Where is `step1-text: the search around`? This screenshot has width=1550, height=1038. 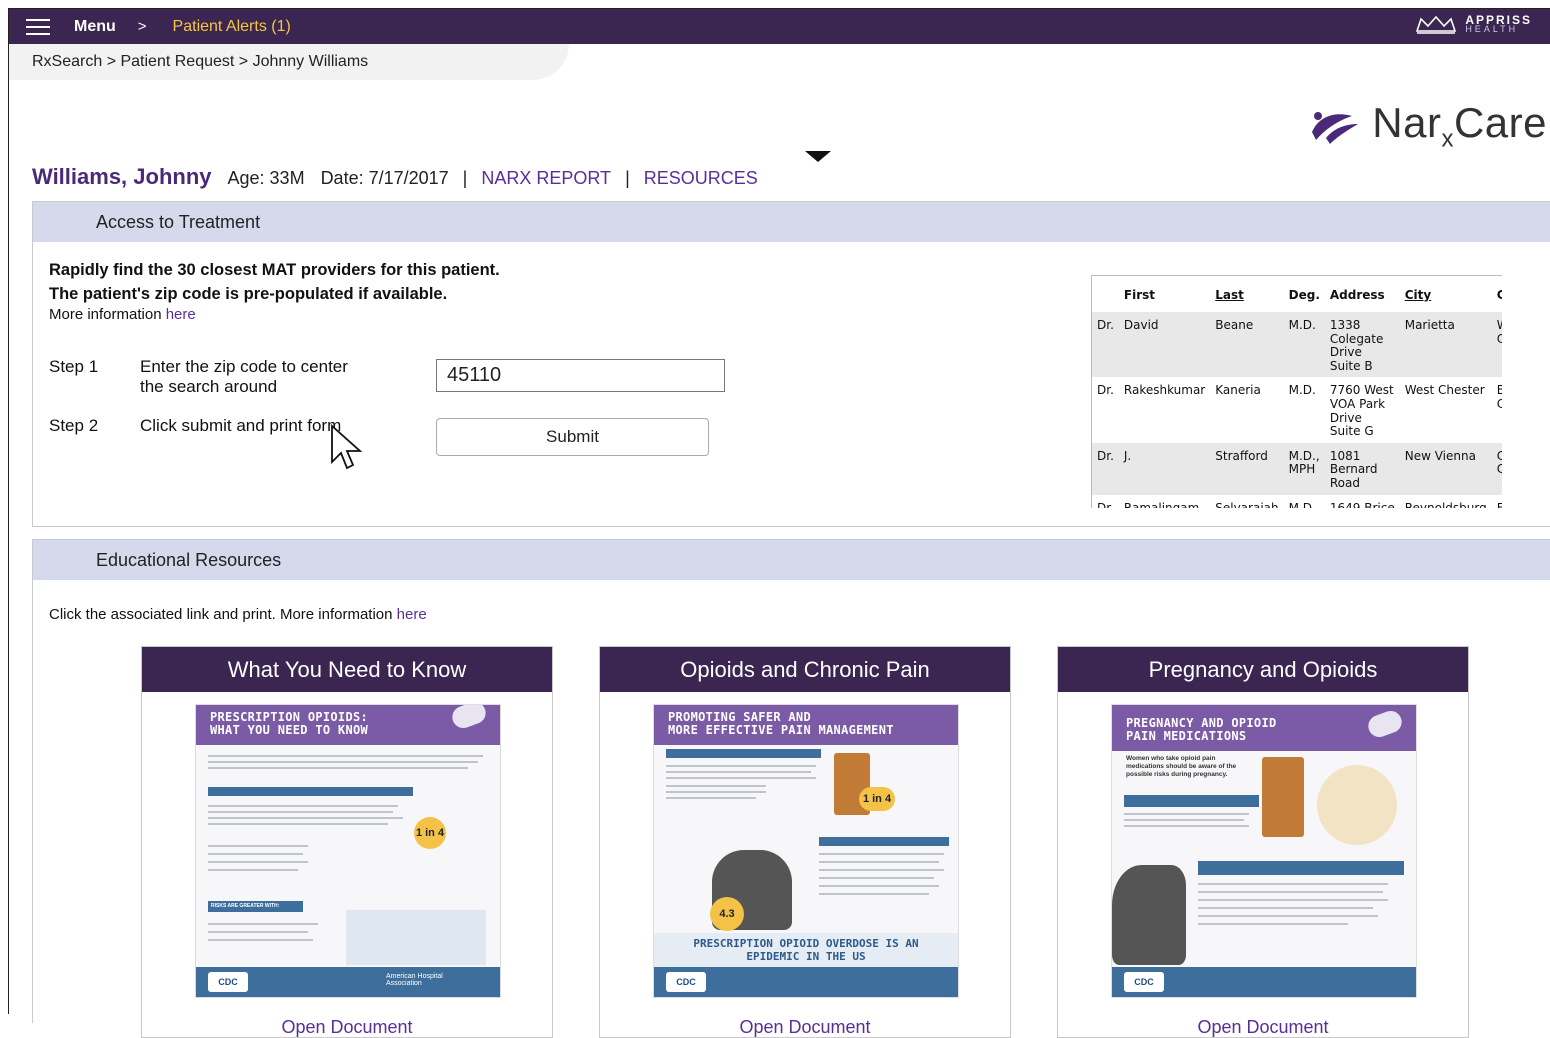
step1-text: the search around is located at coordinates (209, 386).